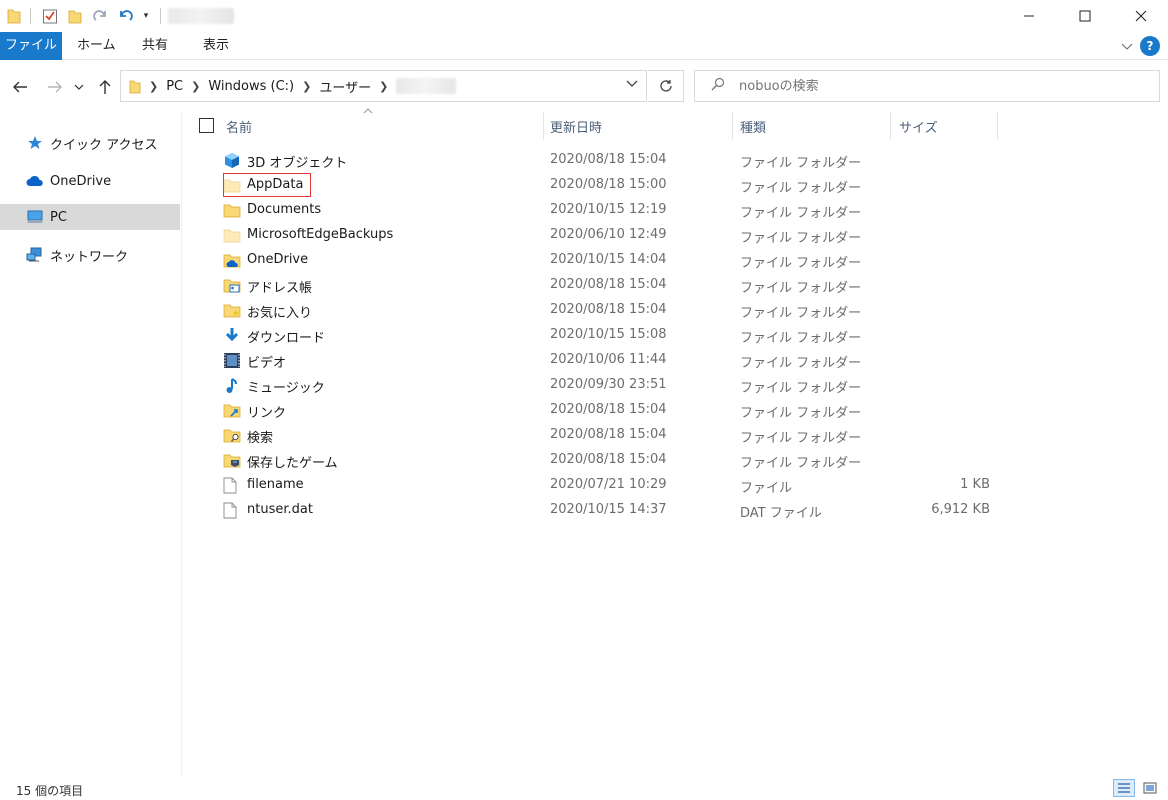 The width and height of the screenshot is (1168, 800). Describe the element at coordinates (14, 16) in the screenshot. I see `folder-icon` at that location.